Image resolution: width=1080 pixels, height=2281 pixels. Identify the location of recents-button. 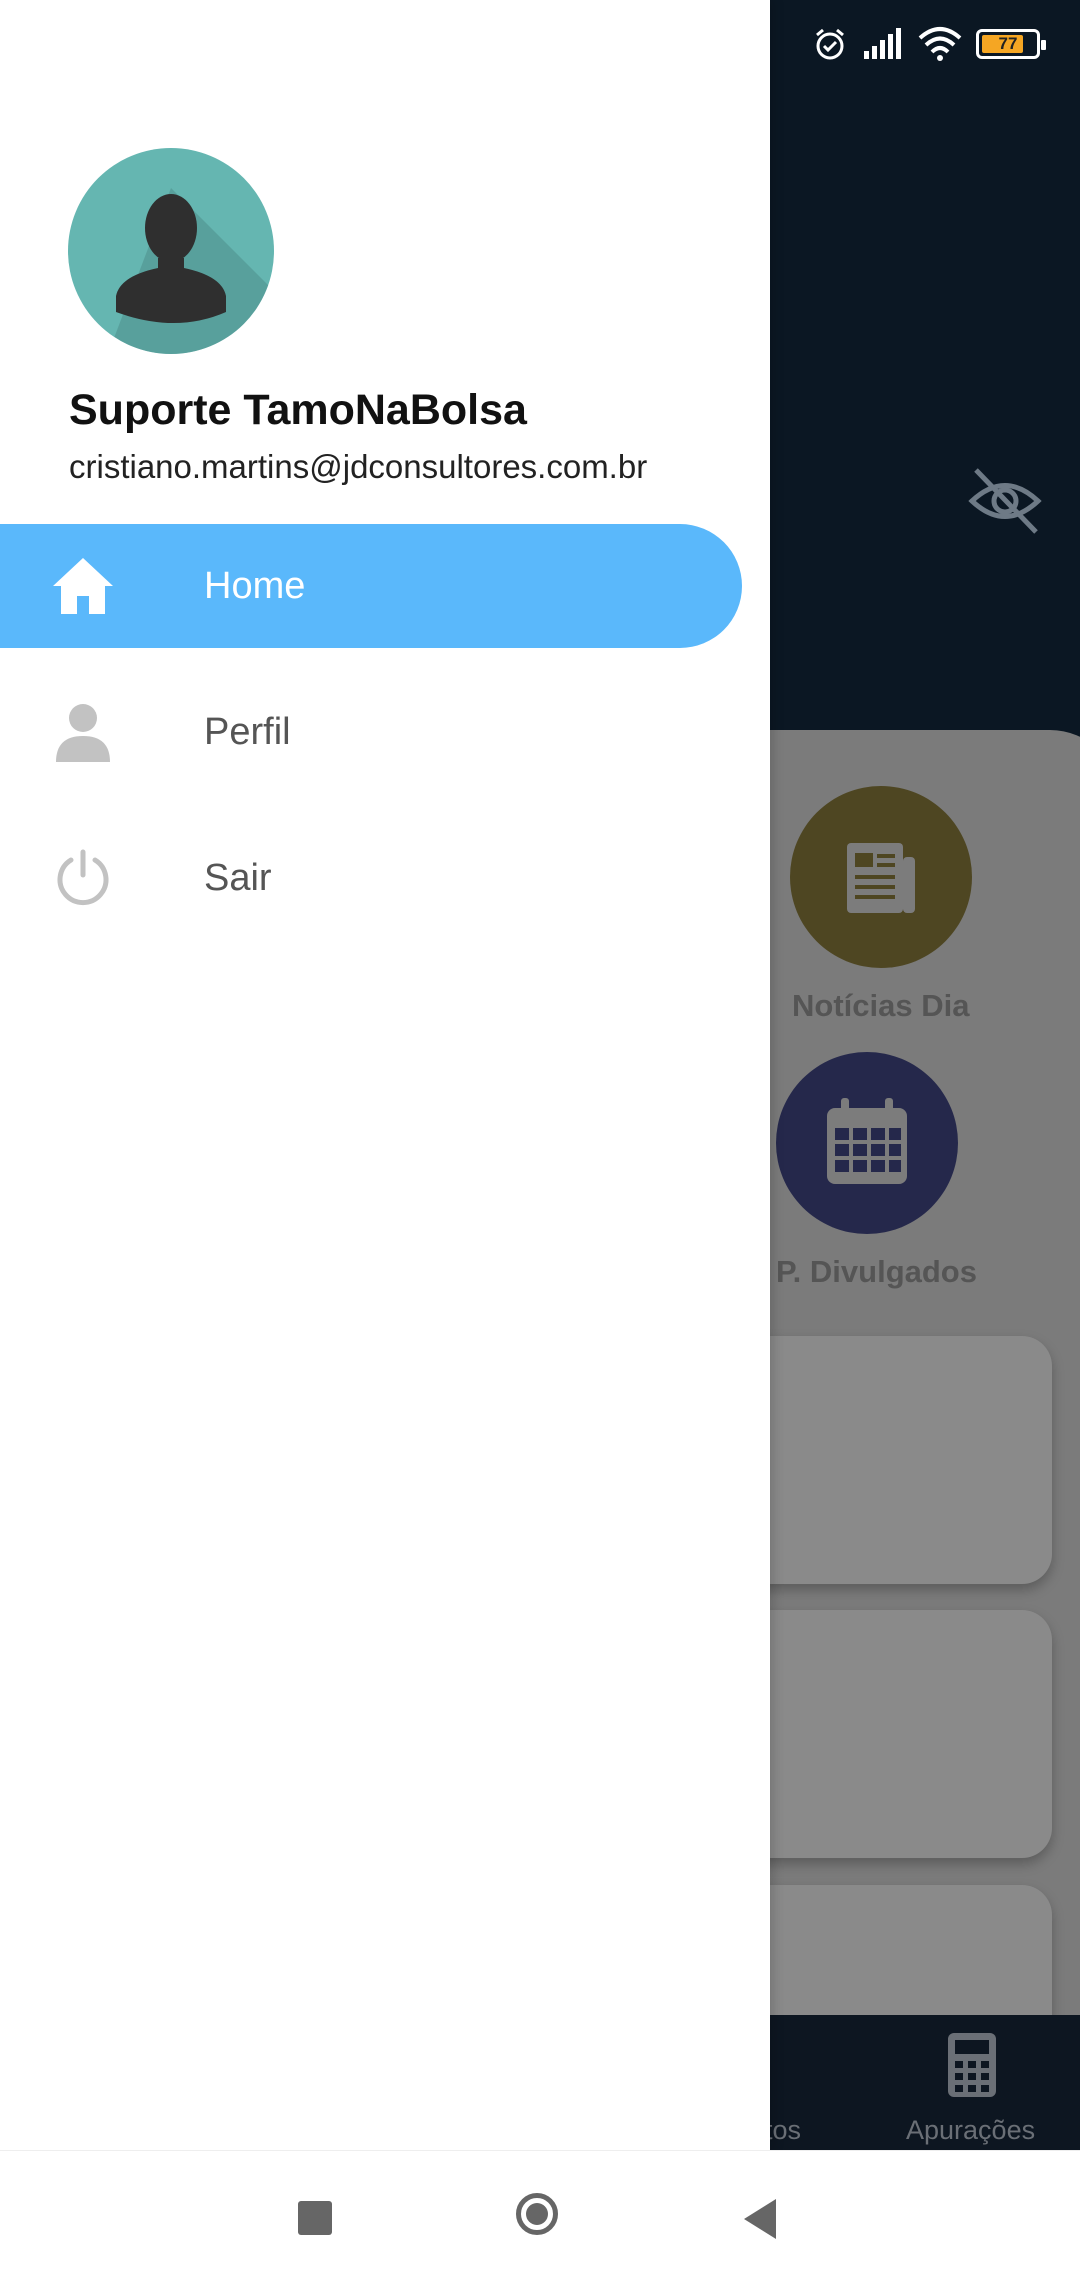
(315, 2218).